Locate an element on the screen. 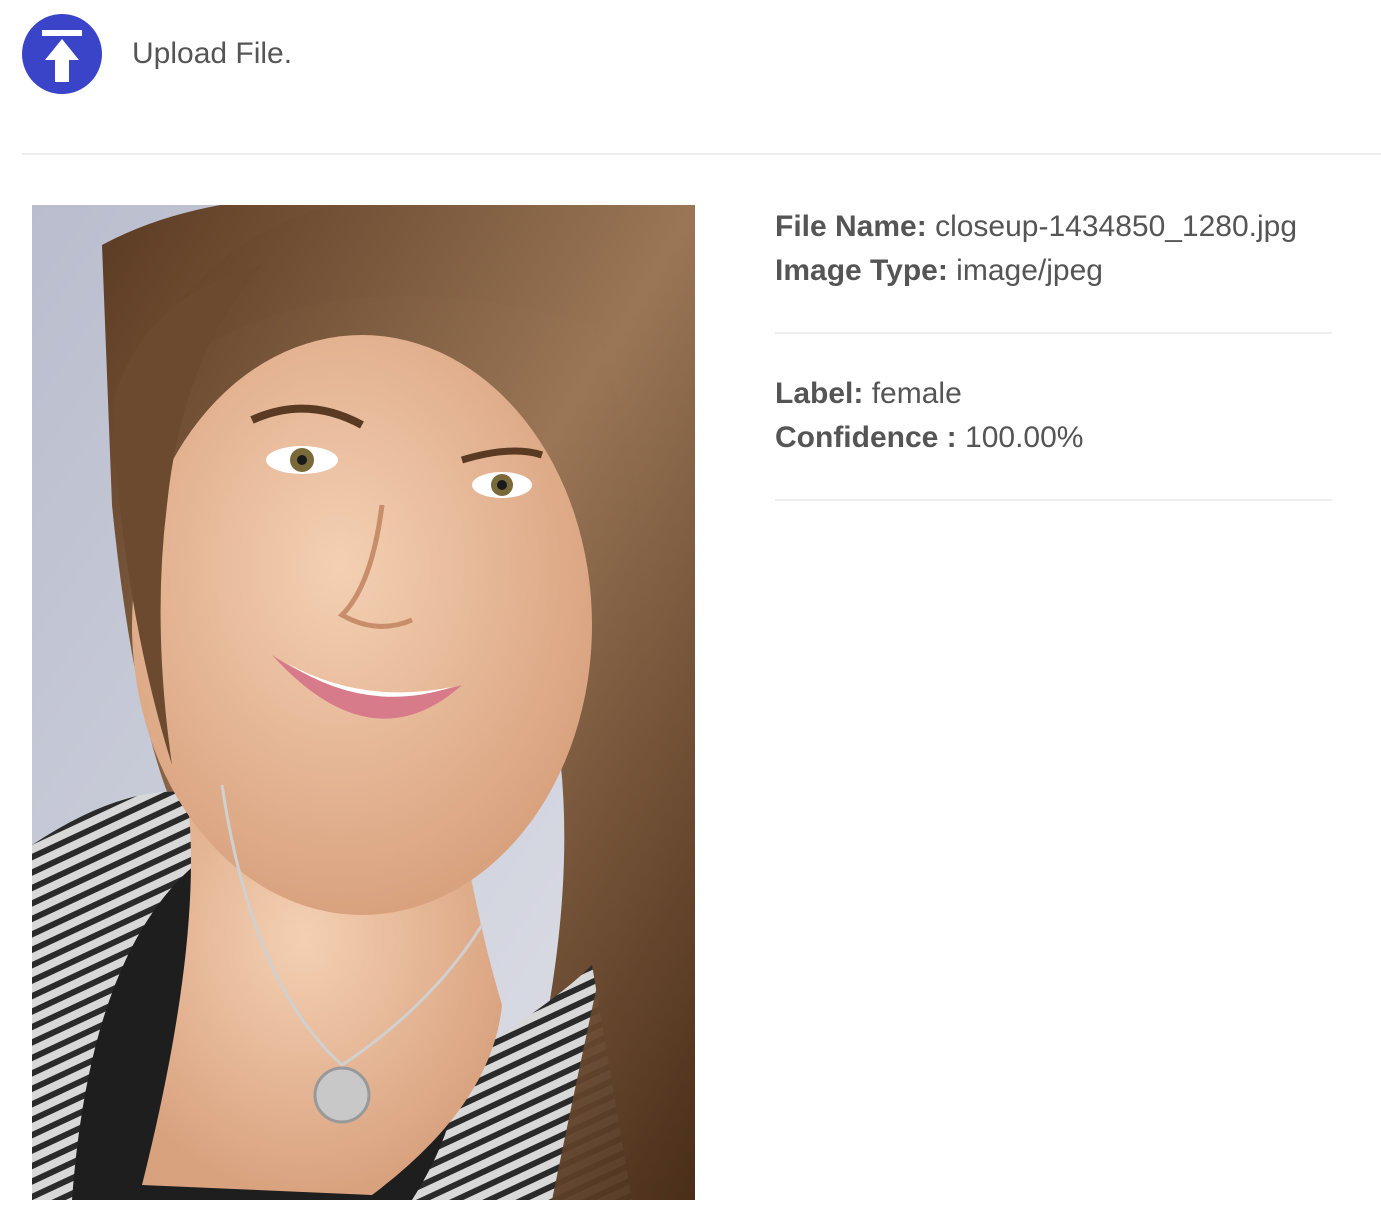 This screenshot has width=1381, height=1219. upload-arrow-icon is located at coordinates (62, 56).